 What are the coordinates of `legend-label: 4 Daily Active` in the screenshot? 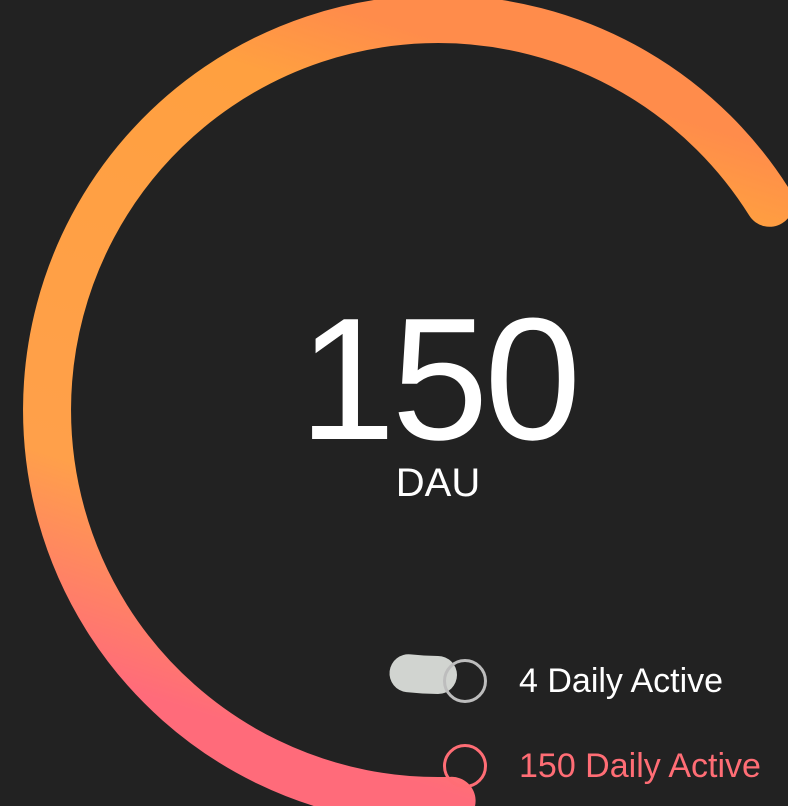 It's located at (621, 681).